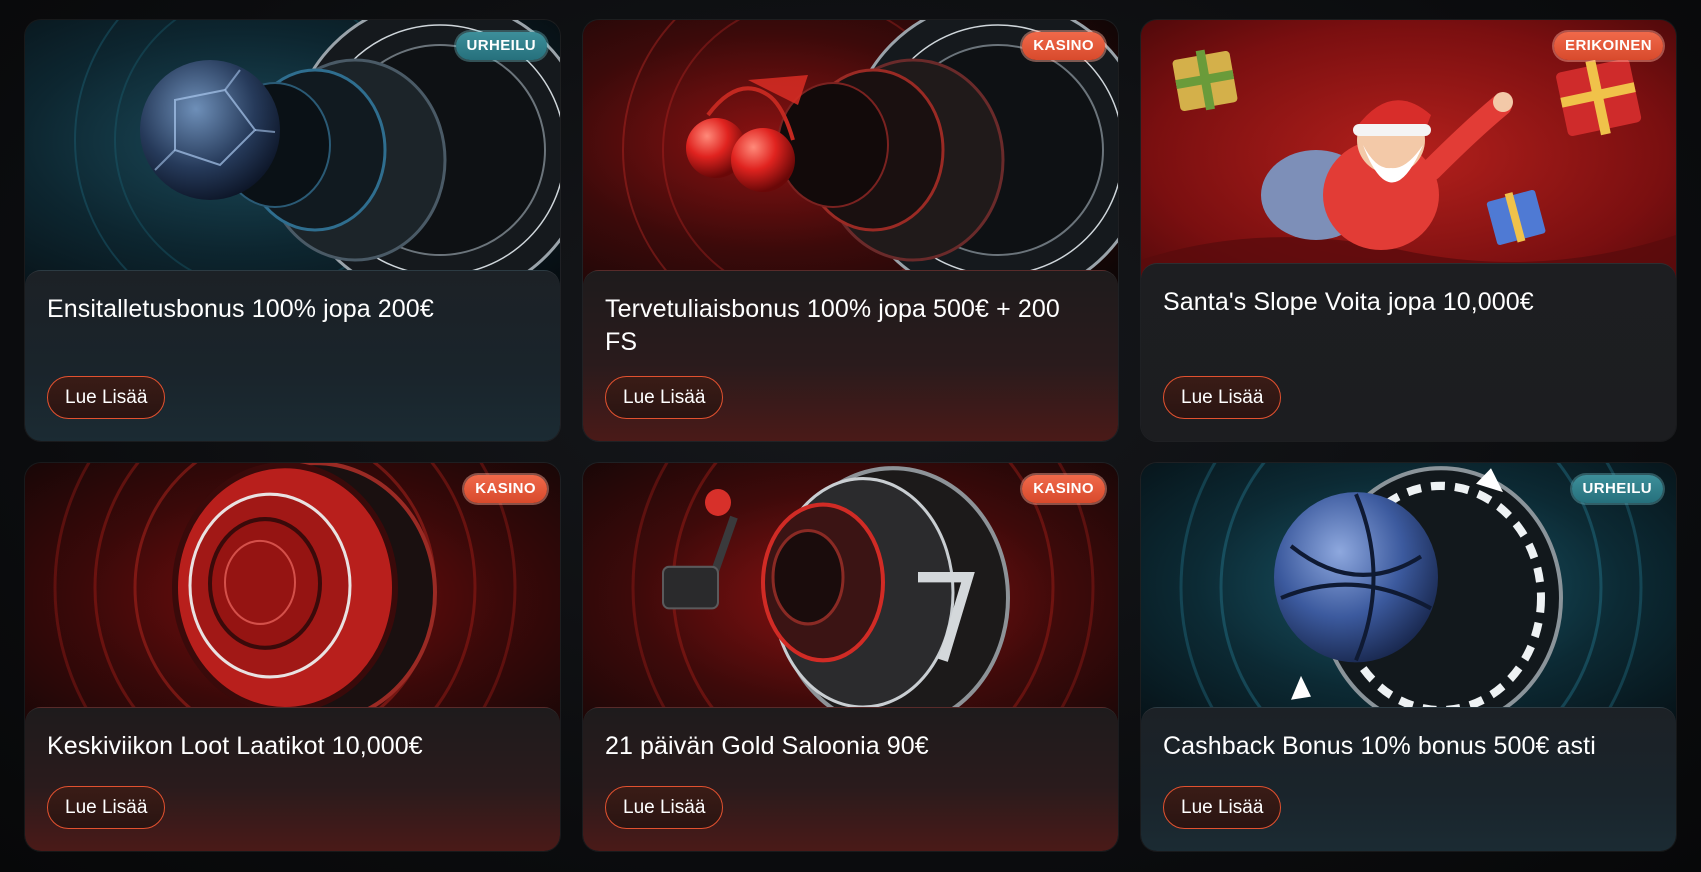 The image size is (1701, 872). What do you see at coordinates (850, 155) in the screenshot?
I see `cherries-roulette-image` at bounding box center [850, 155].